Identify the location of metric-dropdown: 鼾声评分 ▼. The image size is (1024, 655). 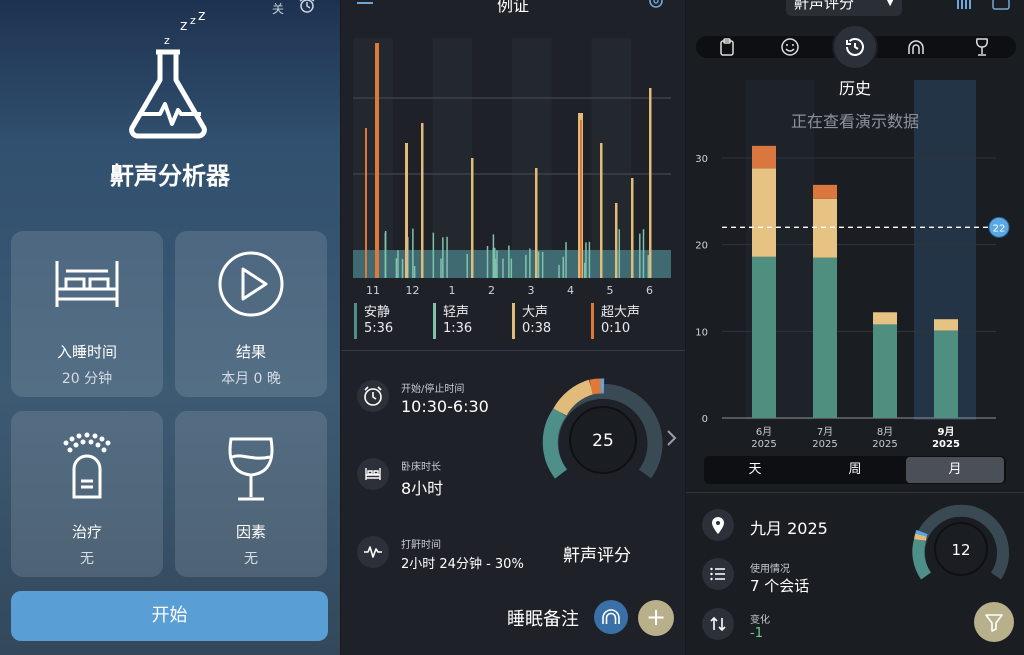
(844, 8).